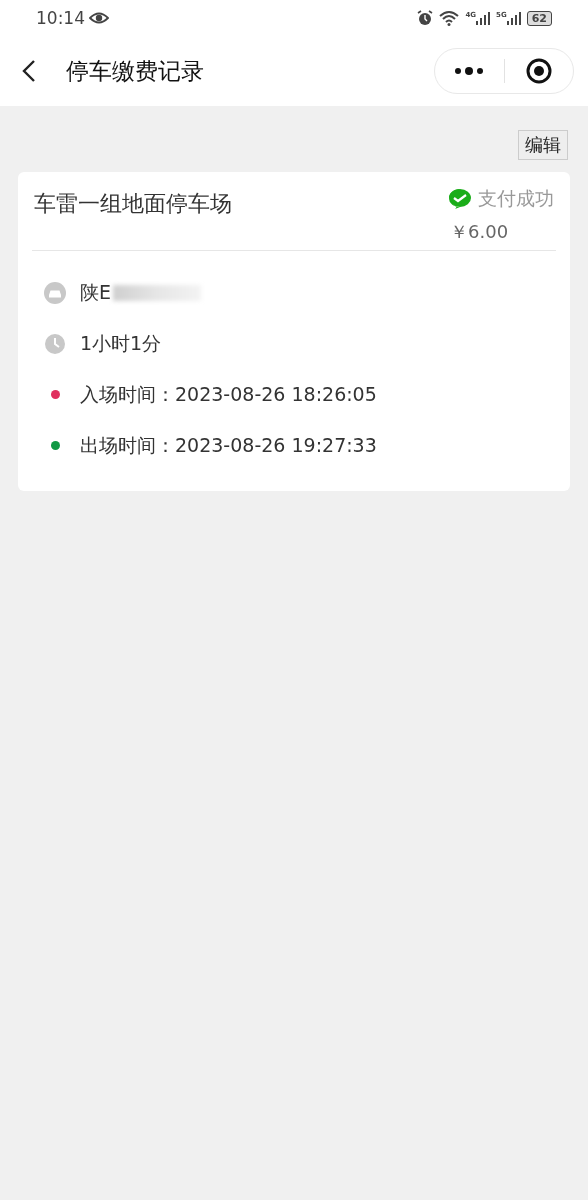 This screenshot has width=588, height=1200. Describe the element at coordinates (469, 71) in the screenshot. I see `more-icon` at that location.